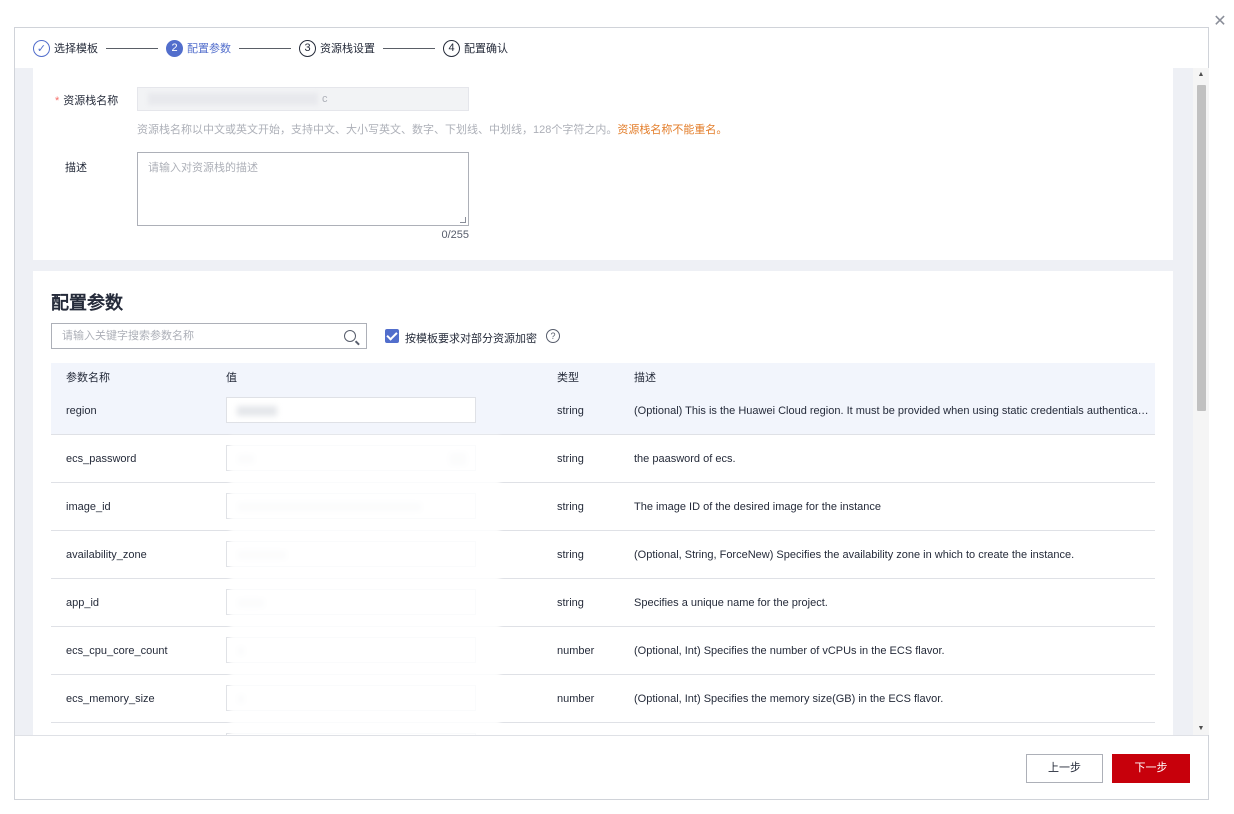 The image size is (1234, 814). What do you see at coordinates (231, 378) in the screenshot?
I see `col-header-value: 值` at bounding box center [231, 378].